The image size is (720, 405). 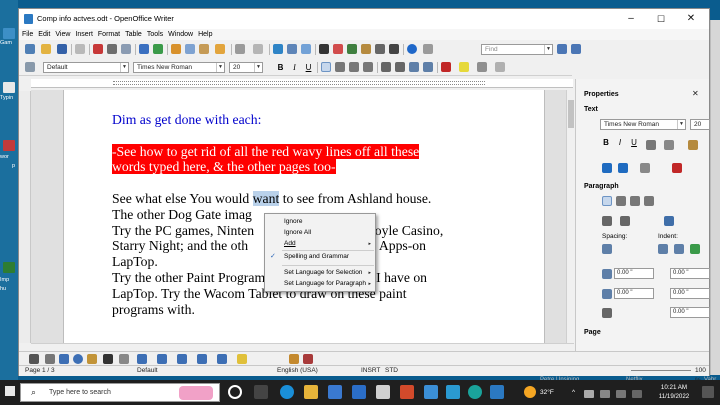 I want to click on undo-icon, so click(x=240, y=49).